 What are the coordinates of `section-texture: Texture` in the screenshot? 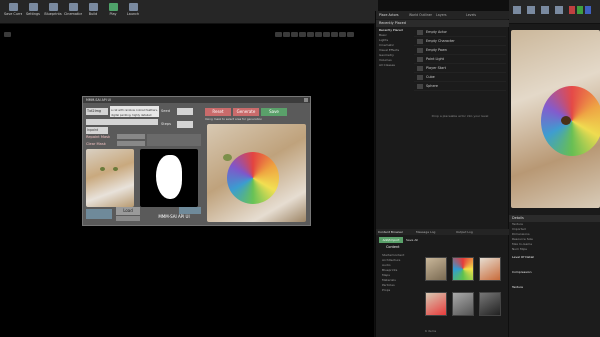 It's located at (554, 287).